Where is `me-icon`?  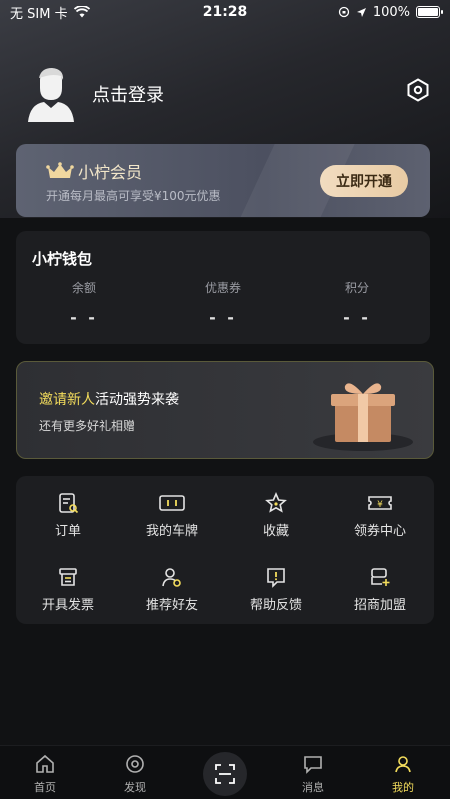 me-icon is located at coordinates (403, 764).